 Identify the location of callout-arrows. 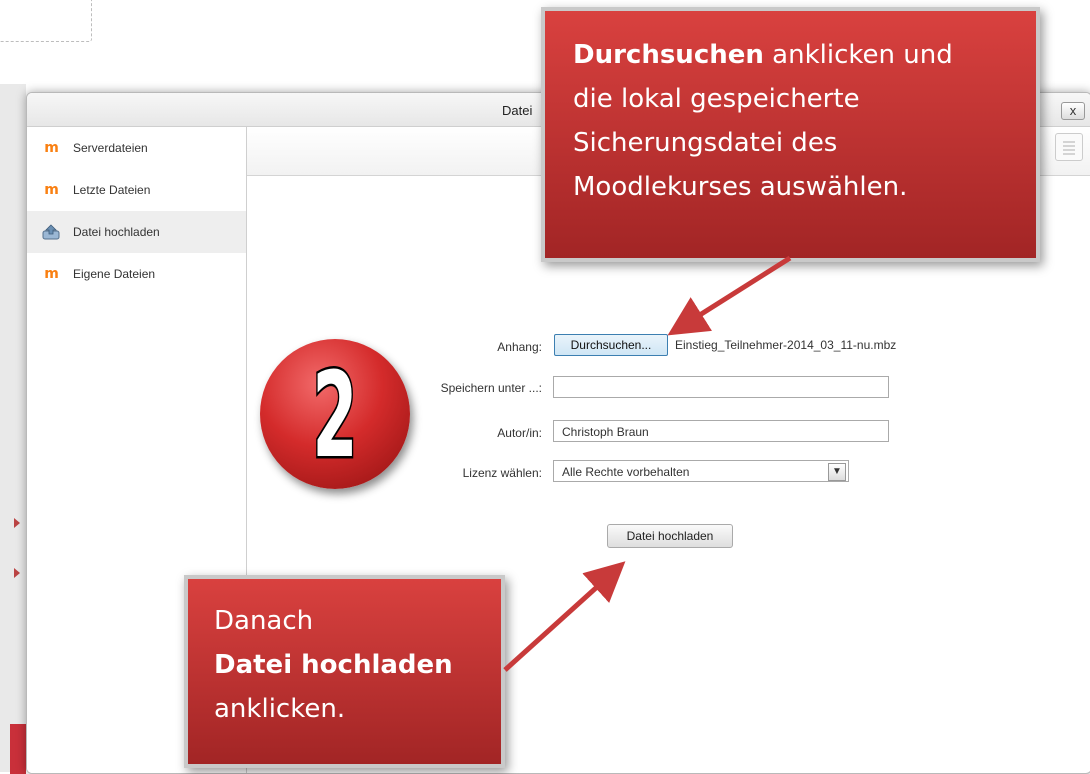
(647, 463).